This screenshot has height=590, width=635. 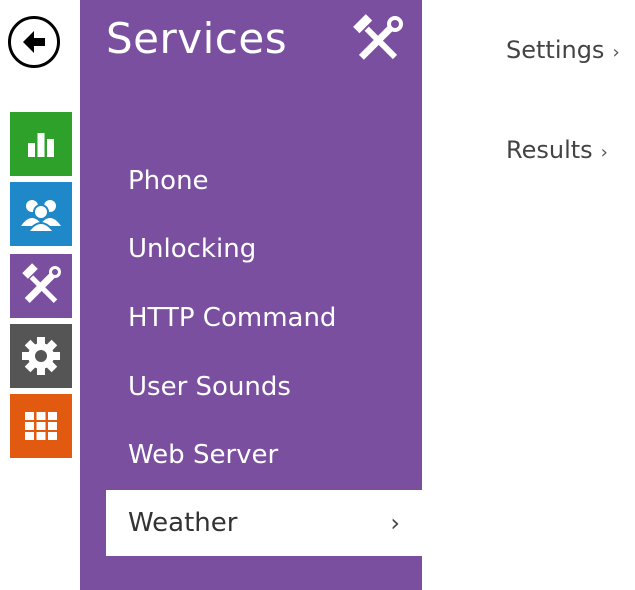 What do you see at coordinates (264, 523) in the screenshot?
I see `menu-item-weather: Weather ›` at bounding box center [264, 523].